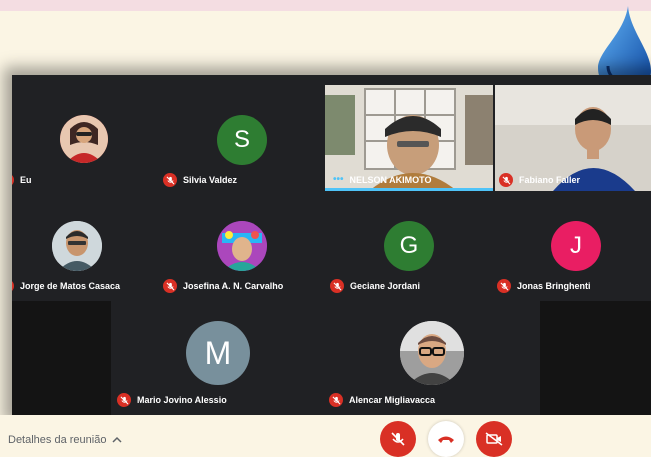 The width and height of the screenshot is (651, 457). What do you see at coordinates (392, 400) in the screenshot?
I see `participant-name: Alencar Migliavacca` at bounding box center [392, 400].